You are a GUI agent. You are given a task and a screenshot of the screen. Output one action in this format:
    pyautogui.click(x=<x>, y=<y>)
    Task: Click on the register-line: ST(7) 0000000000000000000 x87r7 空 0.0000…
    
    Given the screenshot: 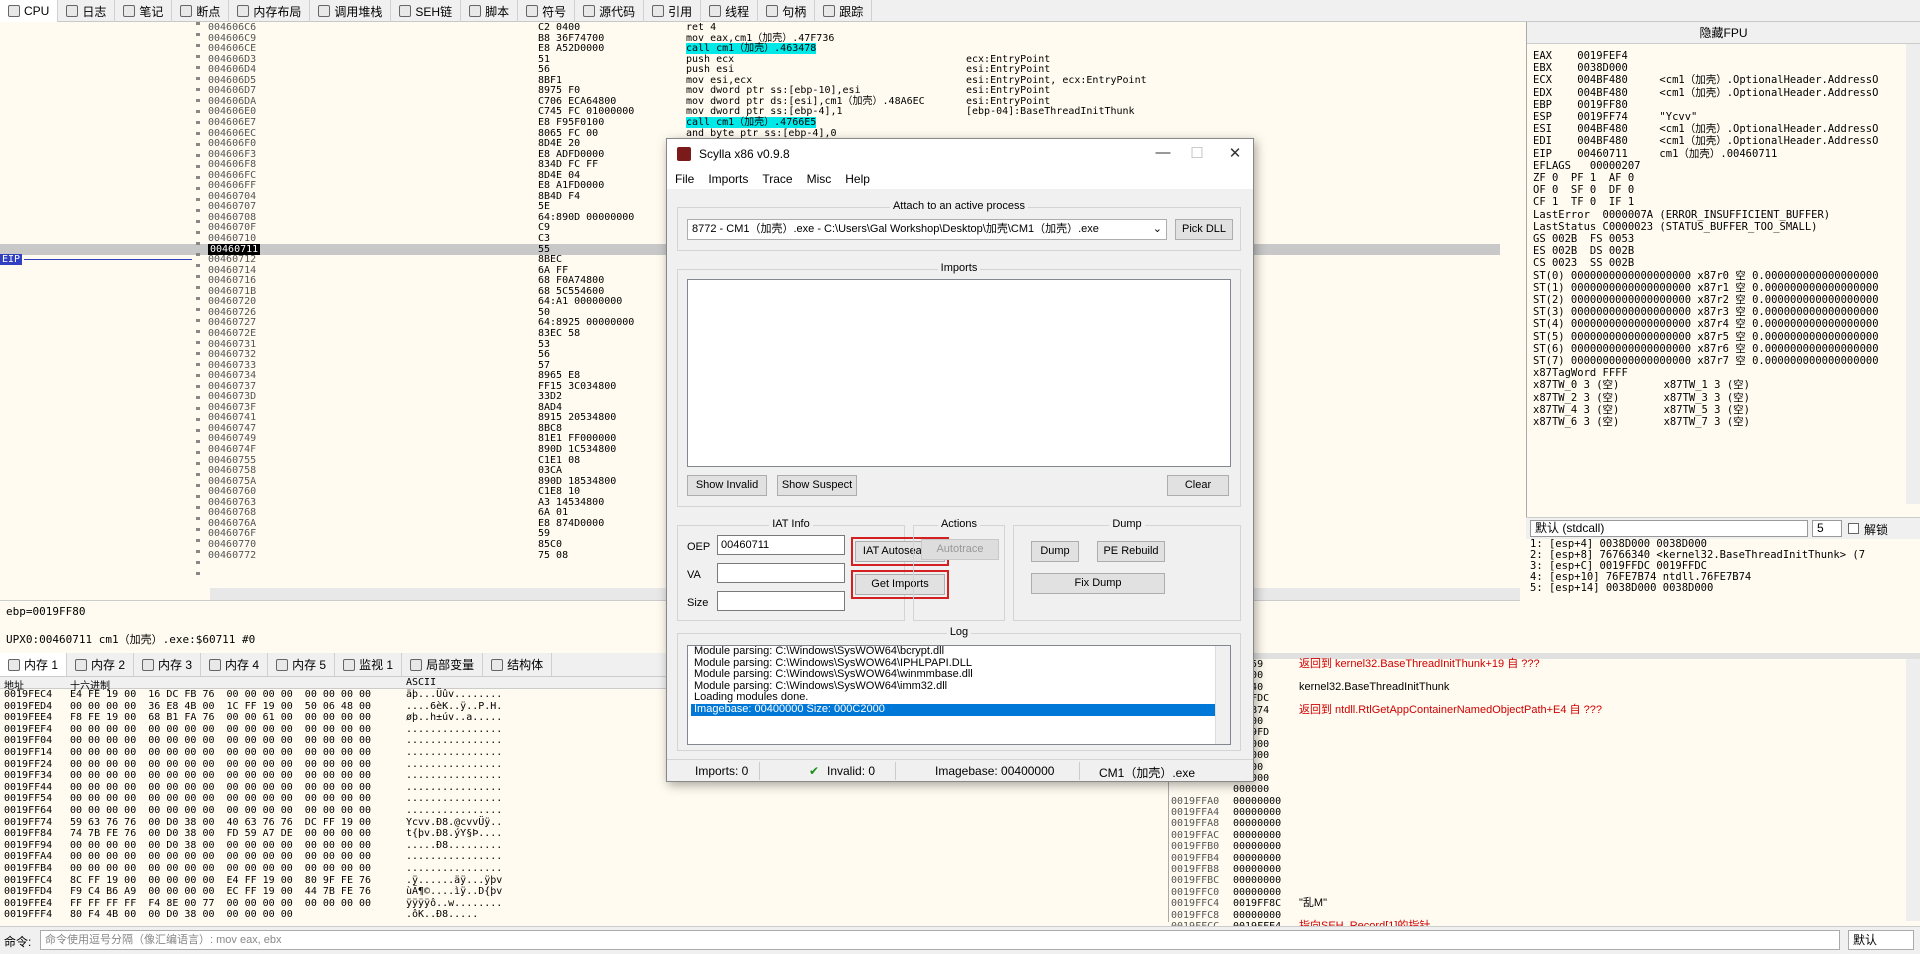 What is the action you would take?
    pyautogui.click(x=1718, y=361)
    